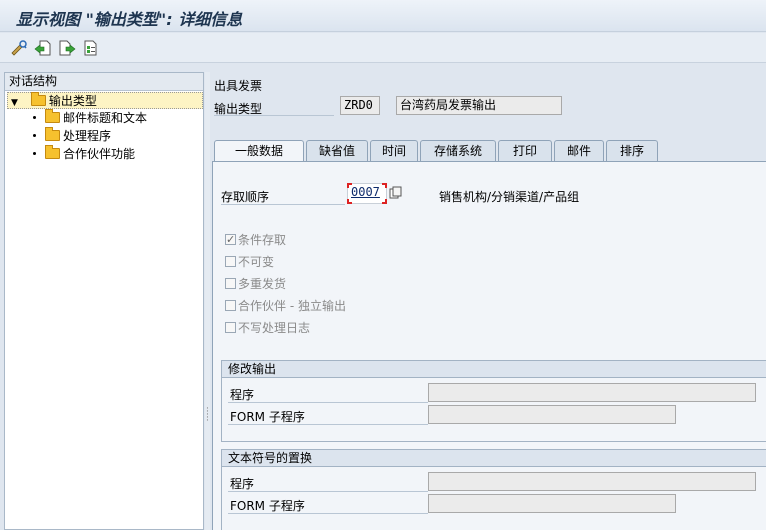 The width and height of the screenshot is (766, 530). I want to click on folder-open-icon, so click(38, 99).